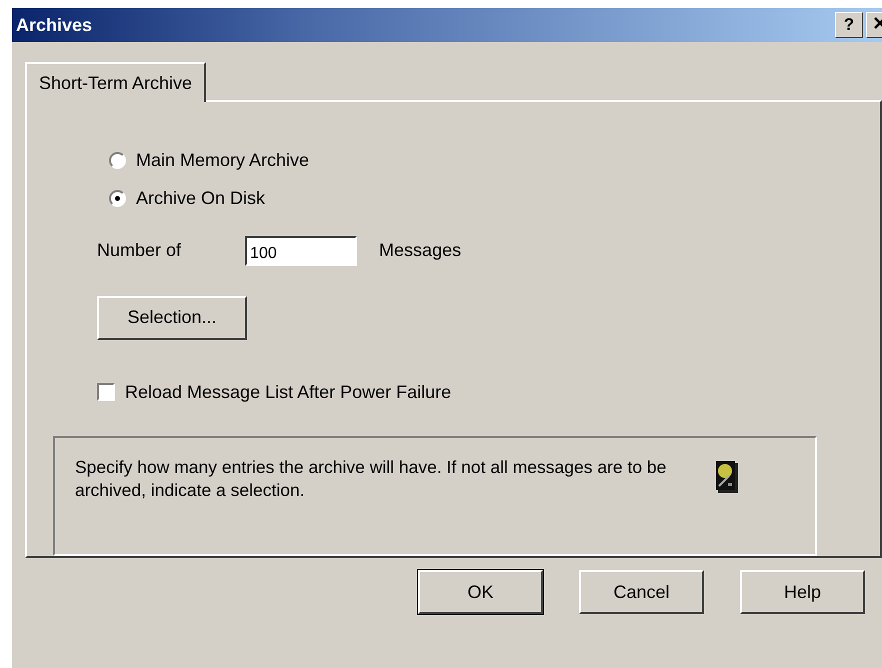  I want to click on archive-book-icon, so click(727, 477).